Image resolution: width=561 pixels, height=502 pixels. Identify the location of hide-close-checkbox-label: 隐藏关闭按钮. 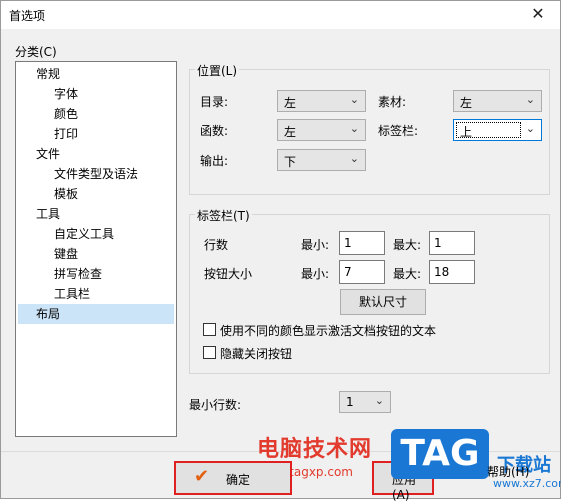
(256, 354).